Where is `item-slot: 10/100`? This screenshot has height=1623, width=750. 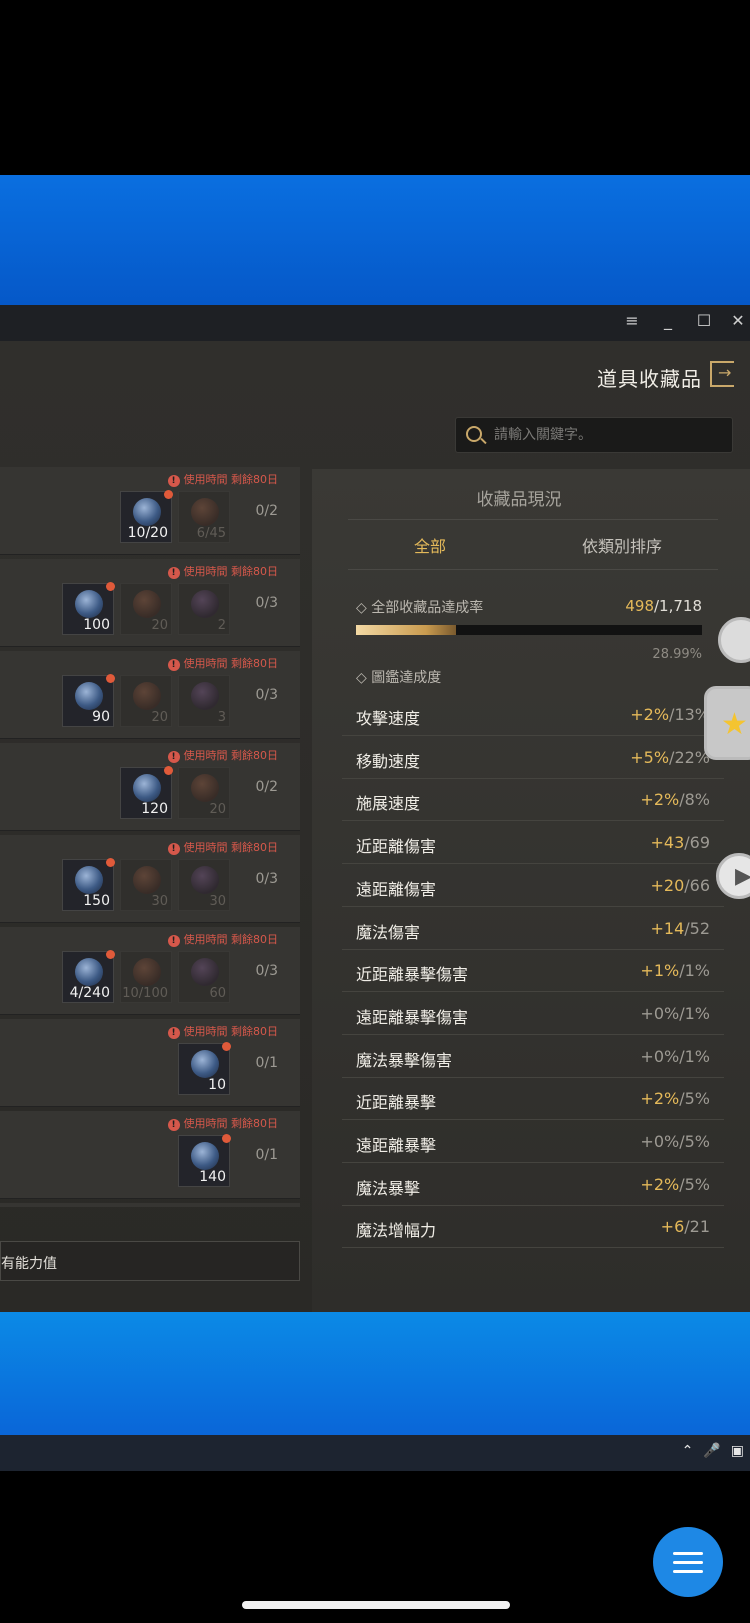 item-slot: 10/100 is located at coordinates (146, 977).